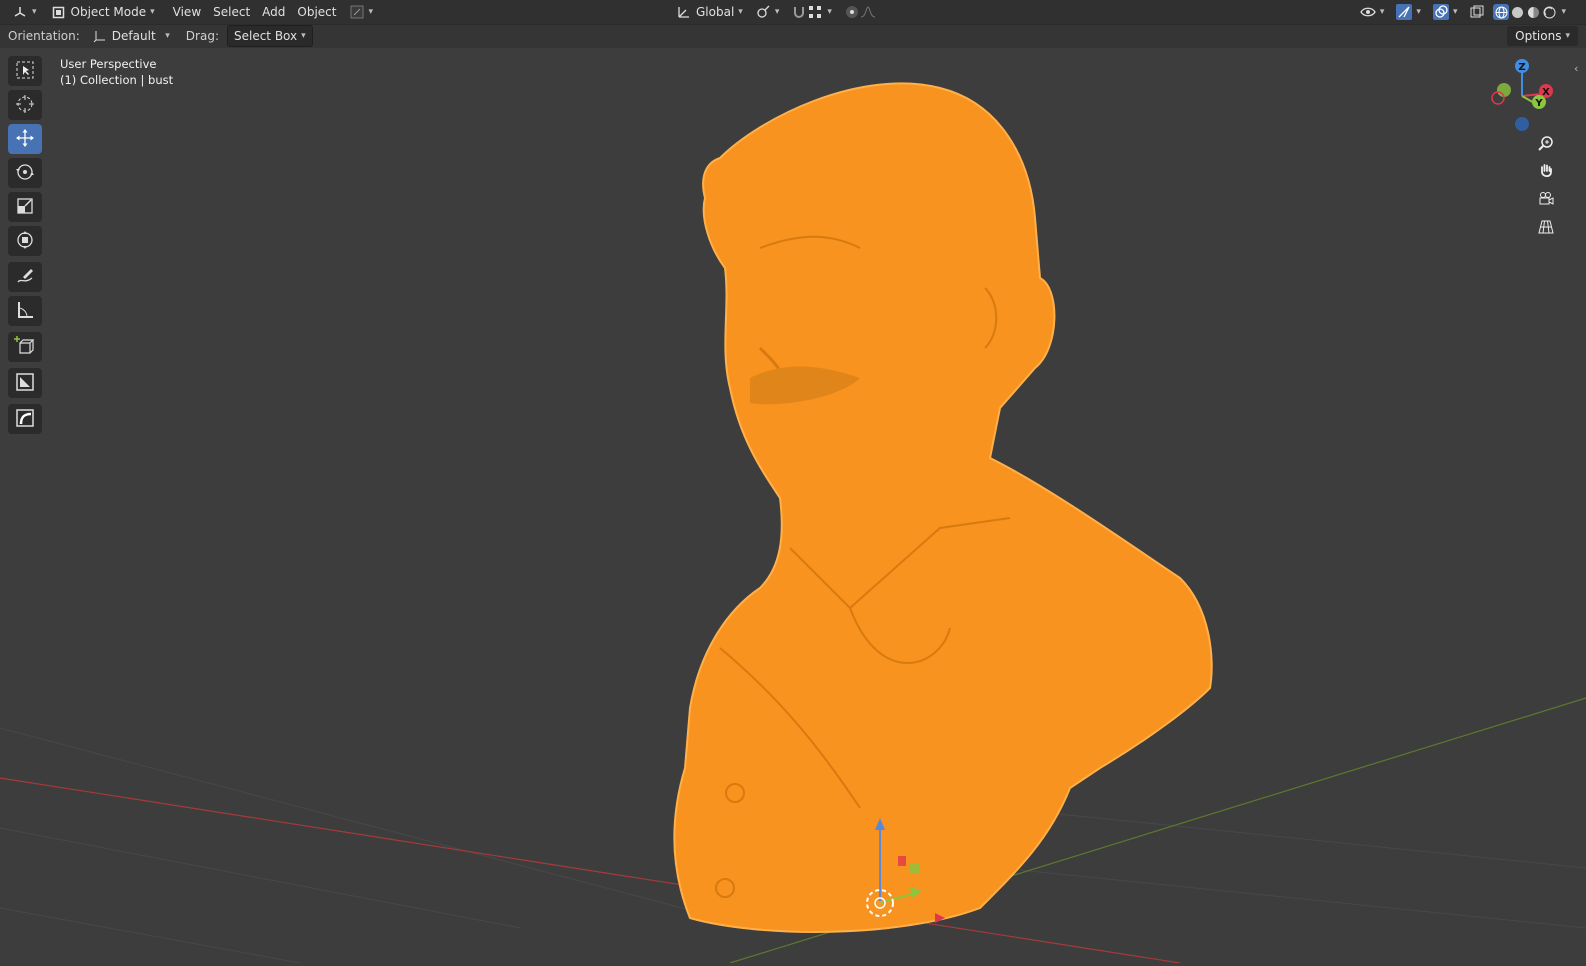 The width and height of the screenshot is (1586, 966). Describe the element at coordinates (815, 12) in the screenshot. I see `snap-grid-icon` at that location.